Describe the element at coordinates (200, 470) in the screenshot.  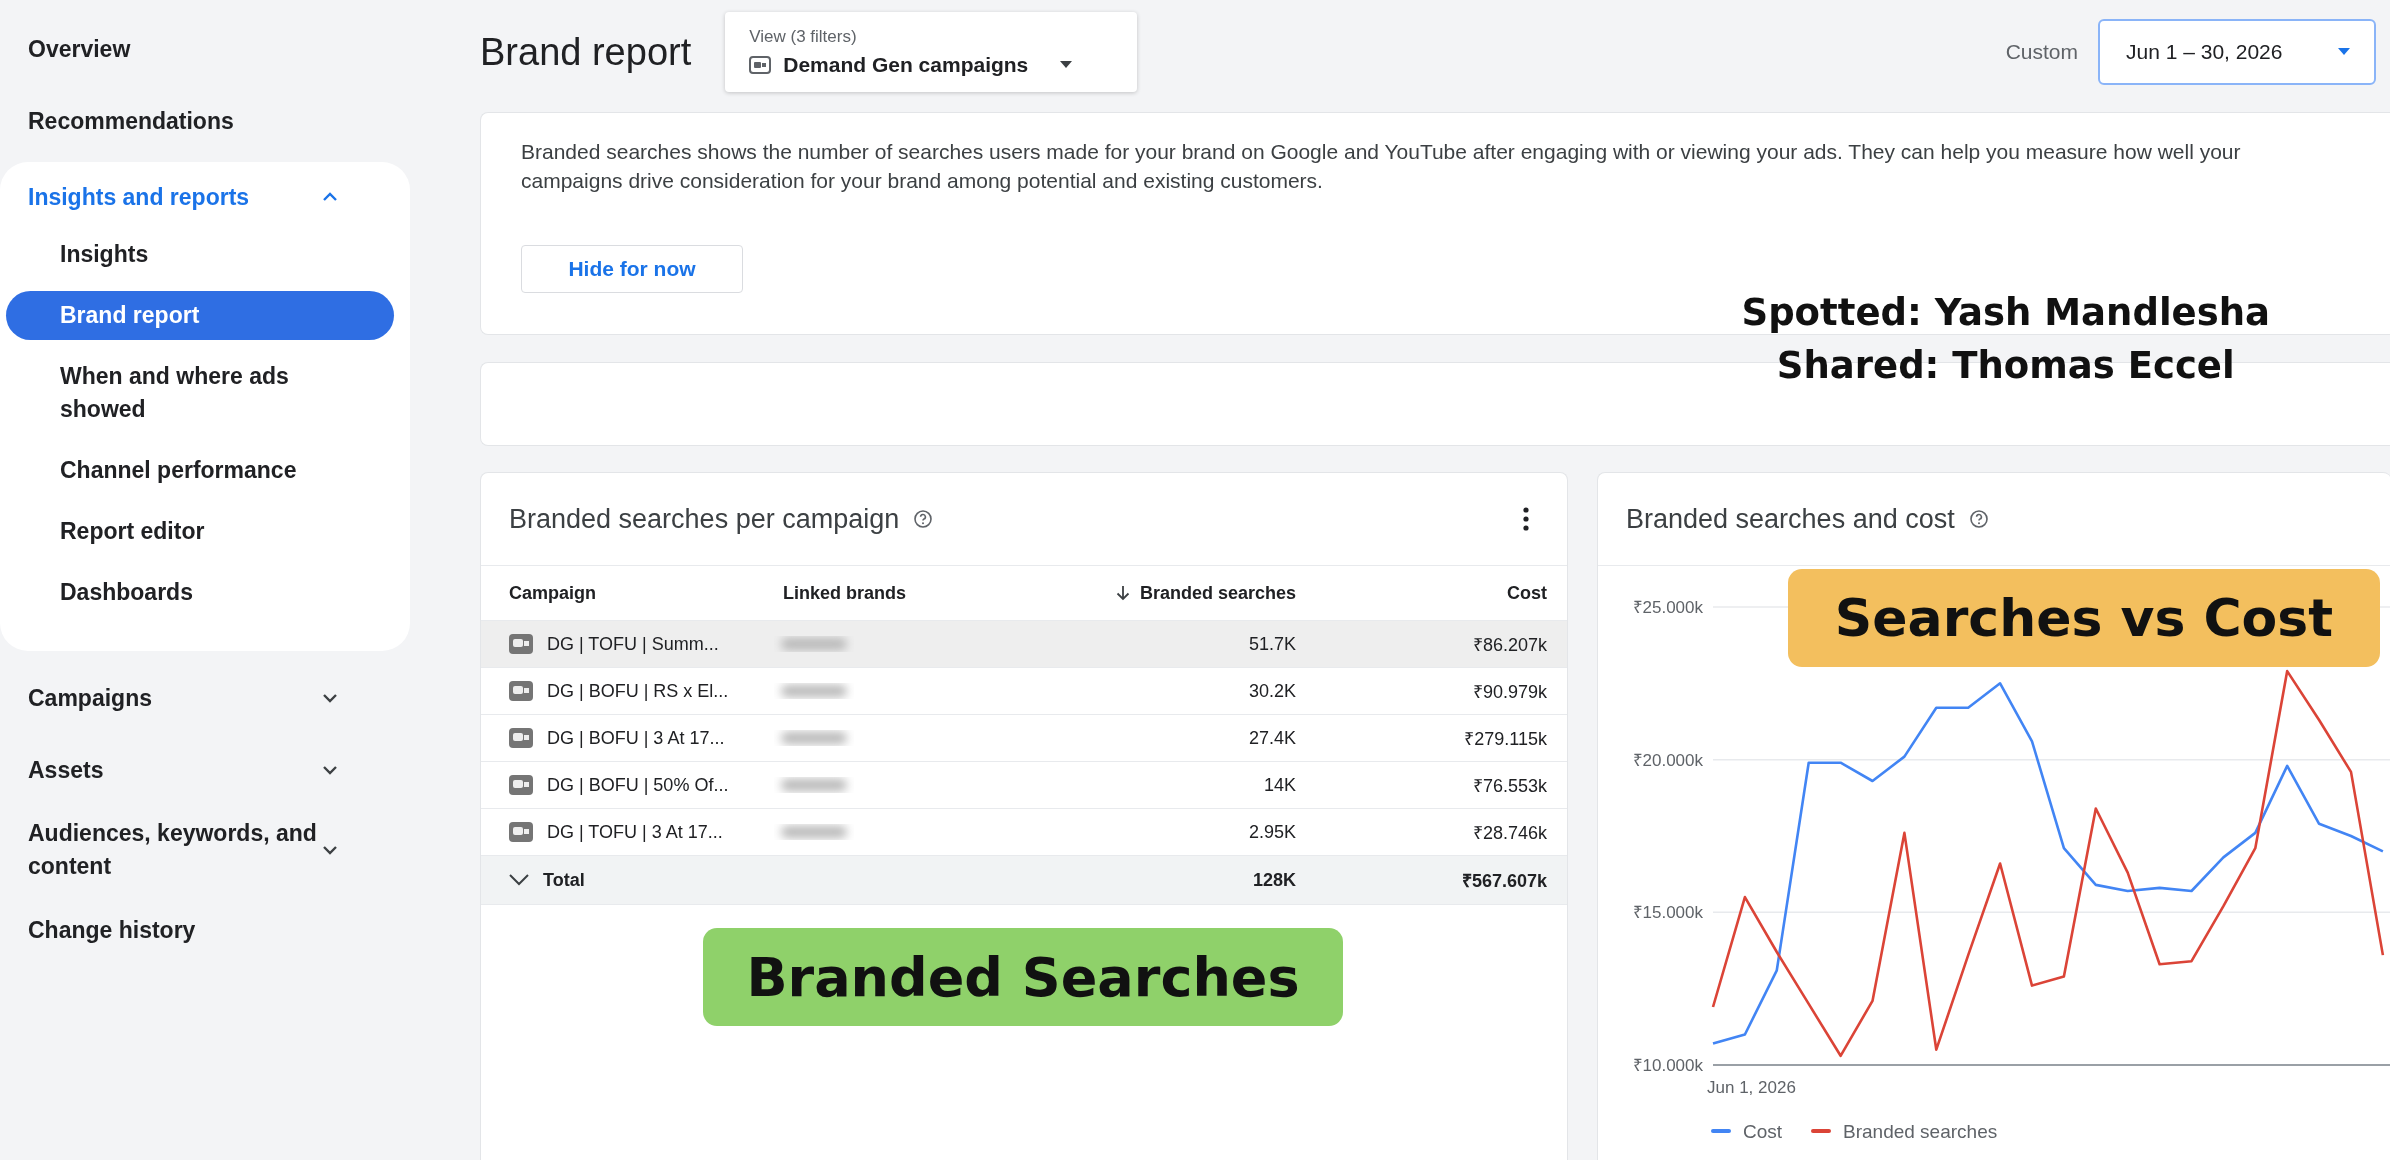
I see `nav-item: Channel performance` at that location.